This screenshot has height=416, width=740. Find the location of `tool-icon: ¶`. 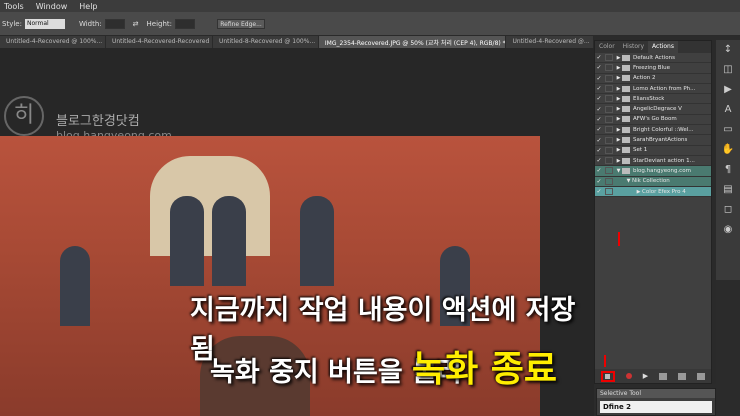

tool-icon: ¶ is located at coordinates (728, 170).